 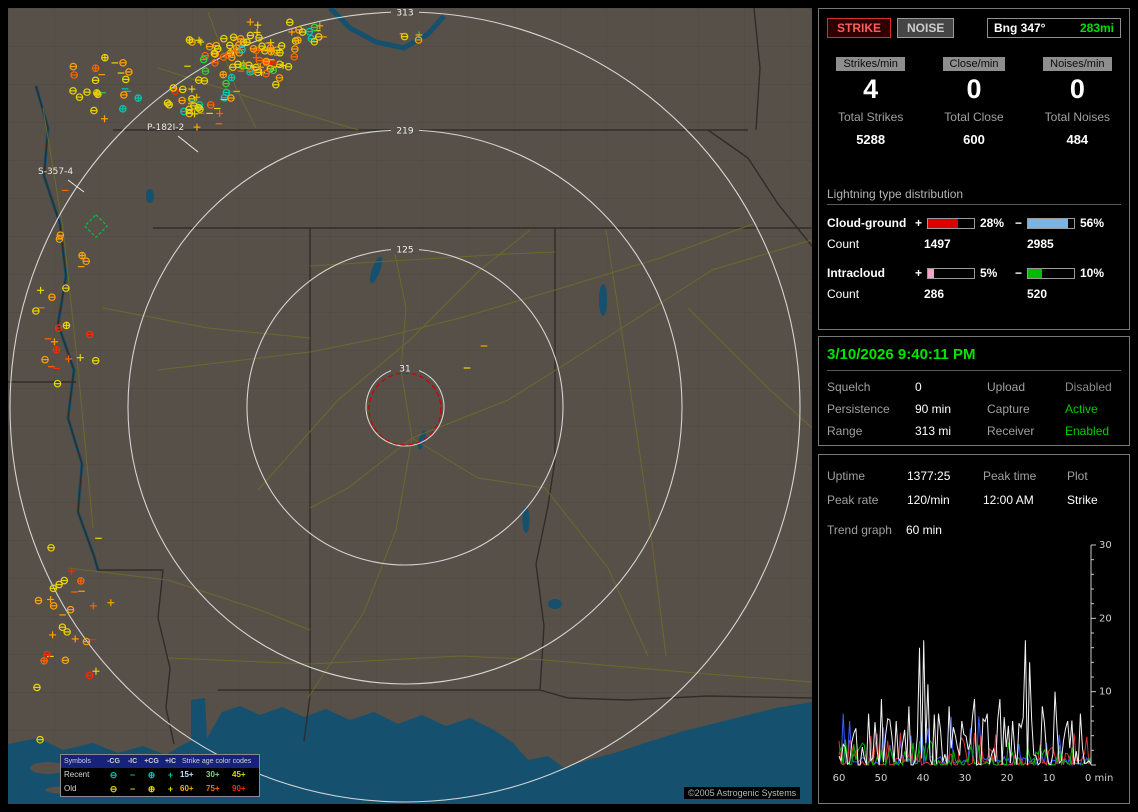 I want to click on trend-graph-label: Trend graph, so click(x=859, y=530).